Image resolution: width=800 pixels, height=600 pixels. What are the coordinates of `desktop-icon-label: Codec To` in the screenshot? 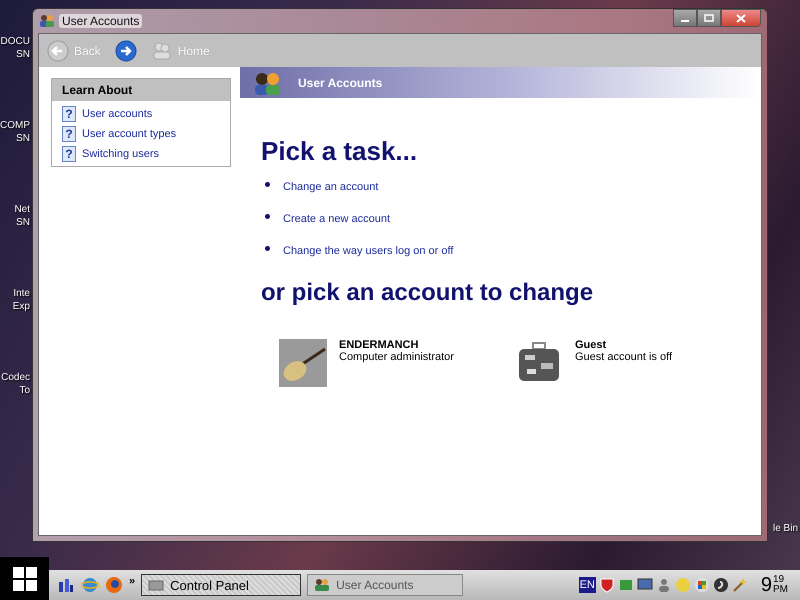 It's located at (15, 384).